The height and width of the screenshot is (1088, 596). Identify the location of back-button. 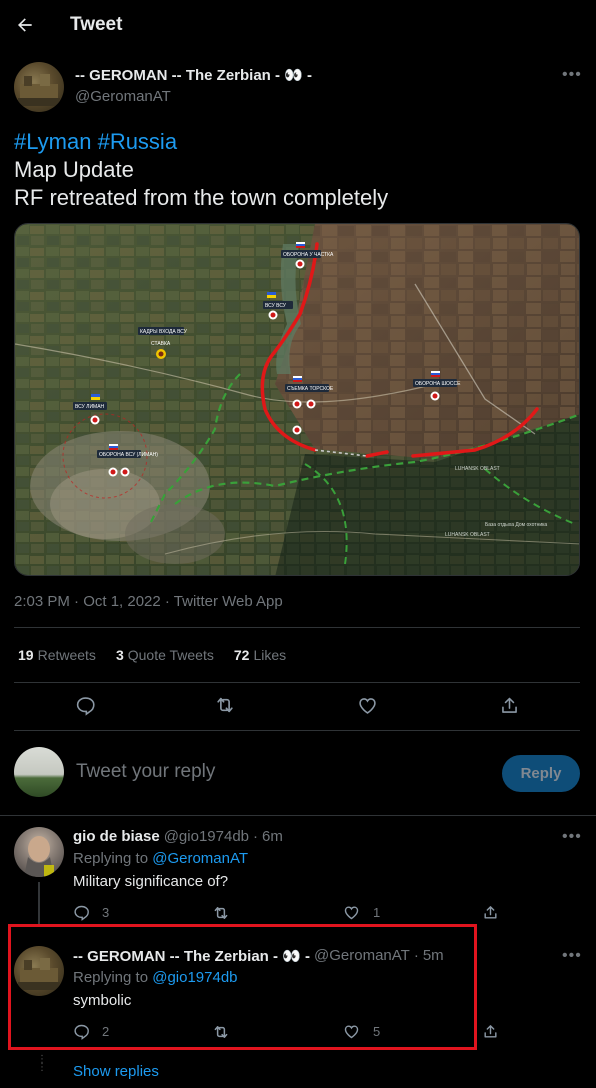
(25, 25).